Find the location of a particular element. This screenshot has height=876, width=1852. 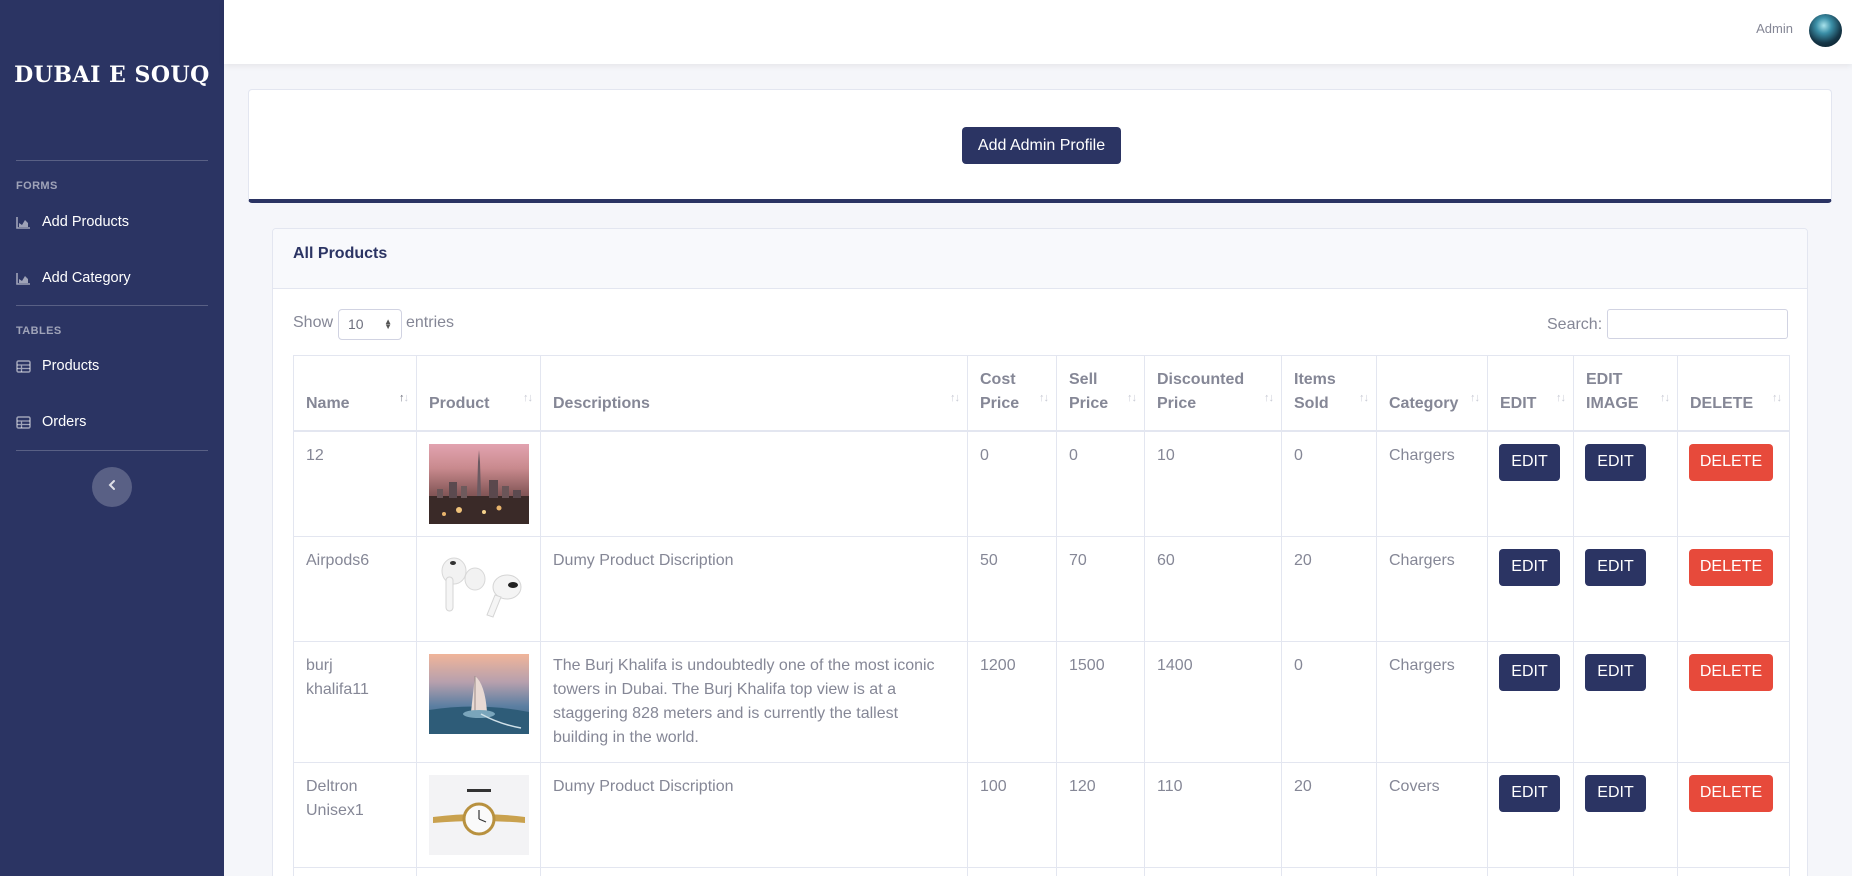

column-header-descriptions: Descriptions ↑↓ is located at coordinates (754, 393).